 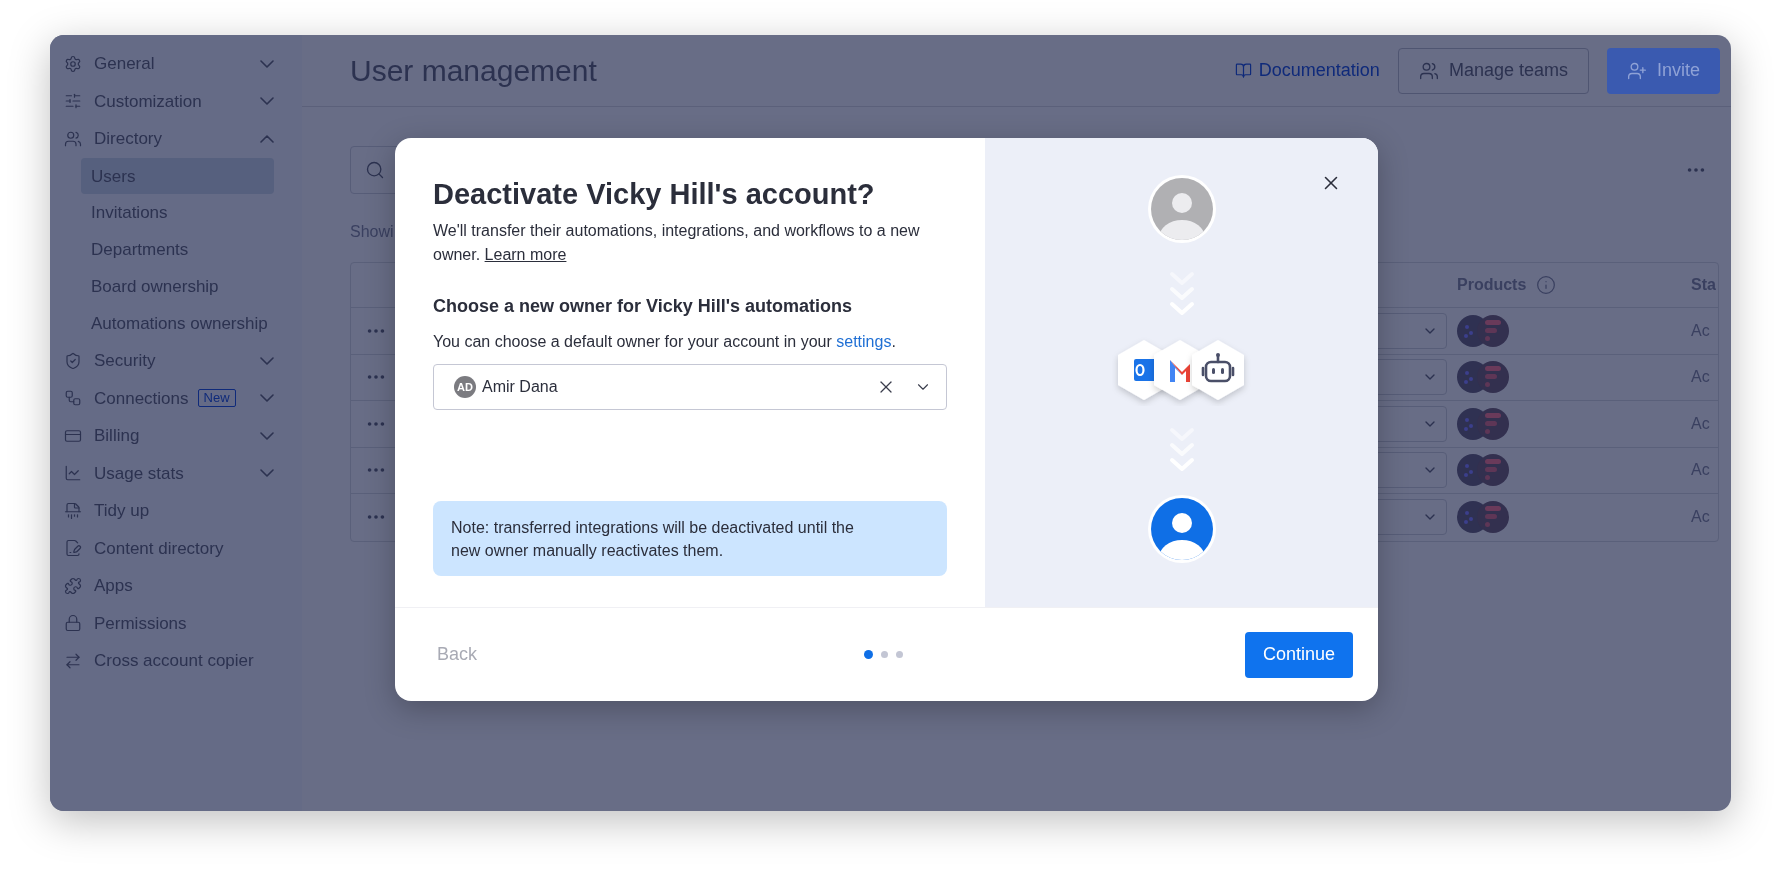 What do you see at coordinates (176, 361) in the screenshot?
I see `sidebar-item: Security` at bounding box center [176, 361].